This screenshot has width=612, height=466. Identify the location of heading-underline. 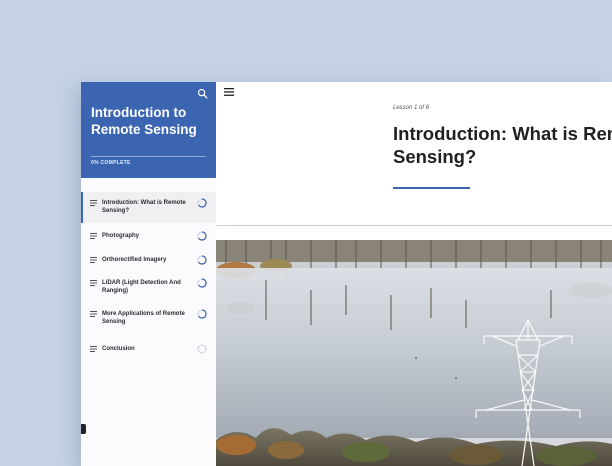
(431, 188).